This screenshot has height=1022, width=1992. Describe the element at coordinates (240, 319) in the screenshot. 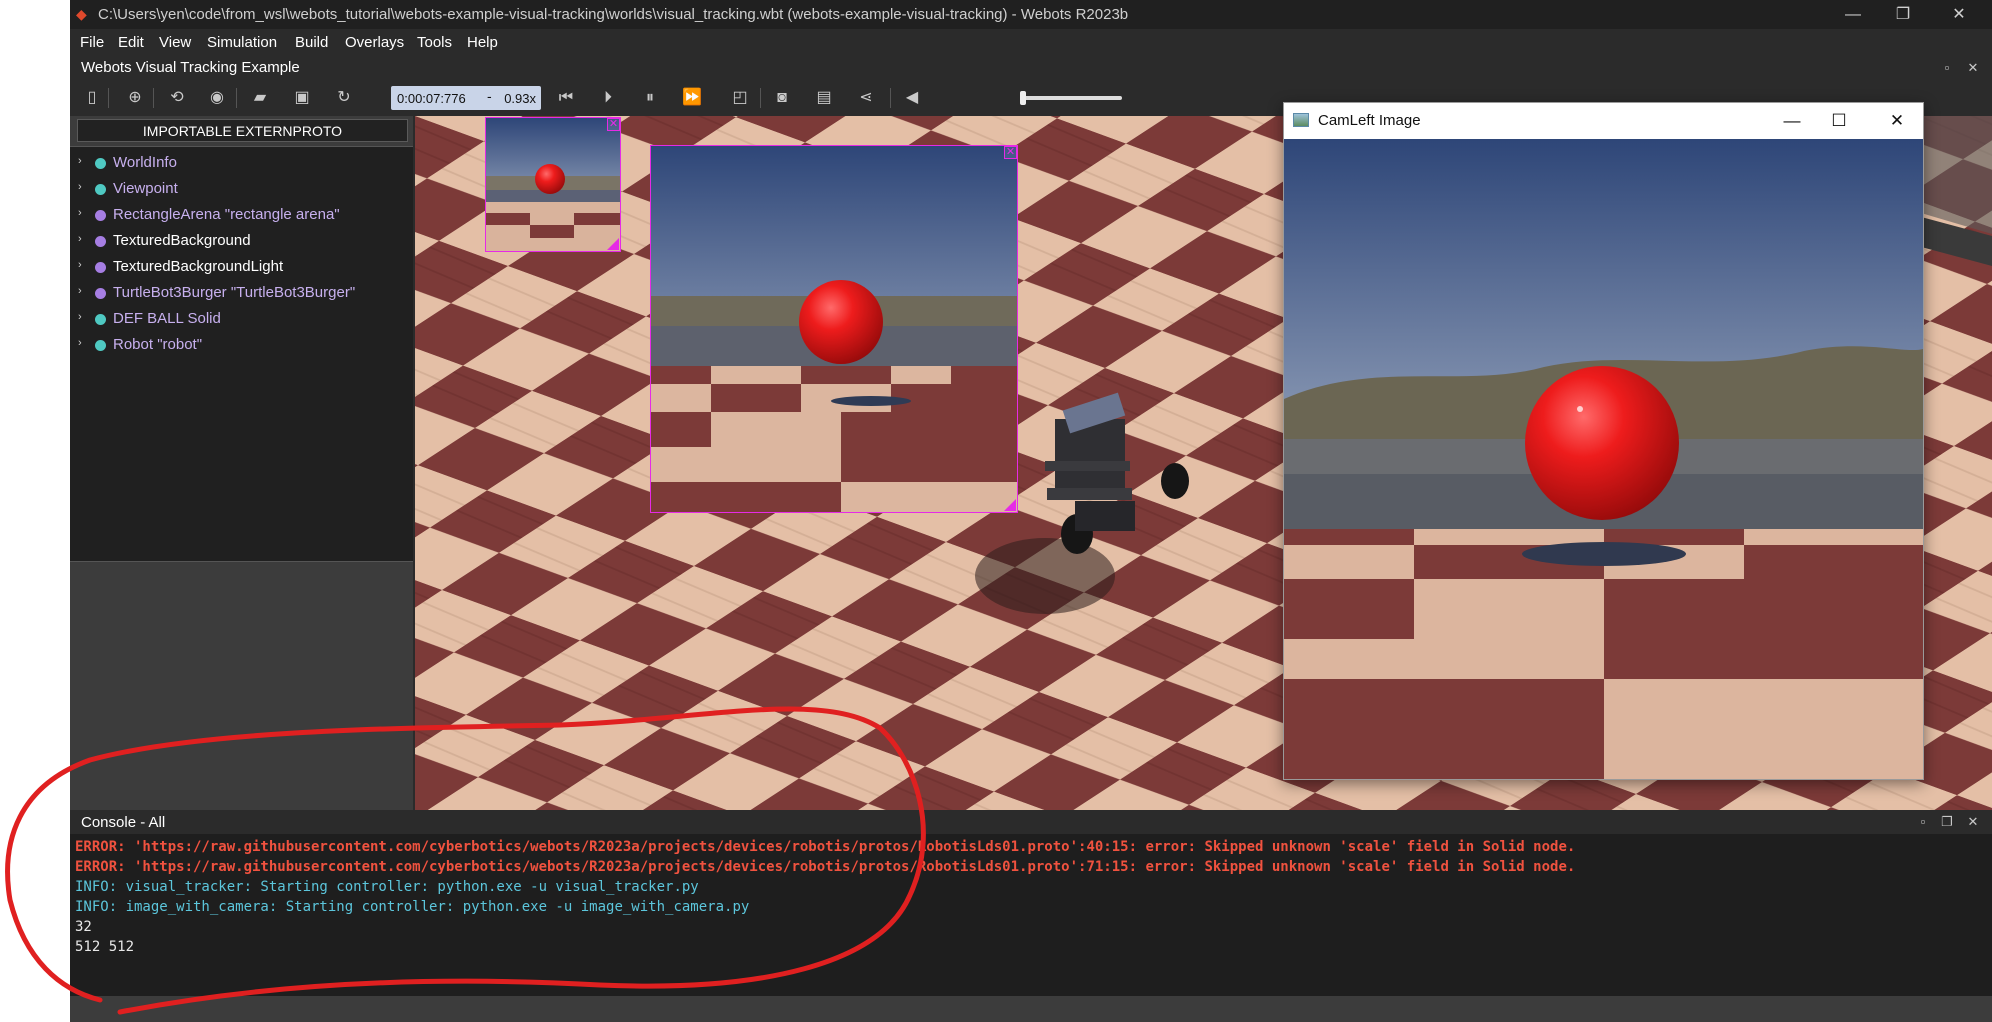

I see `scene-tree-node: › DEF BALL Solid` at that location.